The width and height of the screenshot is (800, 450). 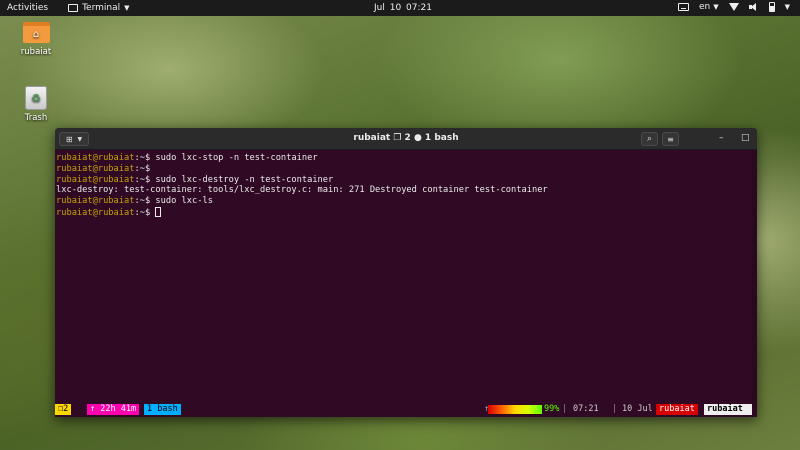 I want to click on search-button: ⌕, so click(x=649, y=139).